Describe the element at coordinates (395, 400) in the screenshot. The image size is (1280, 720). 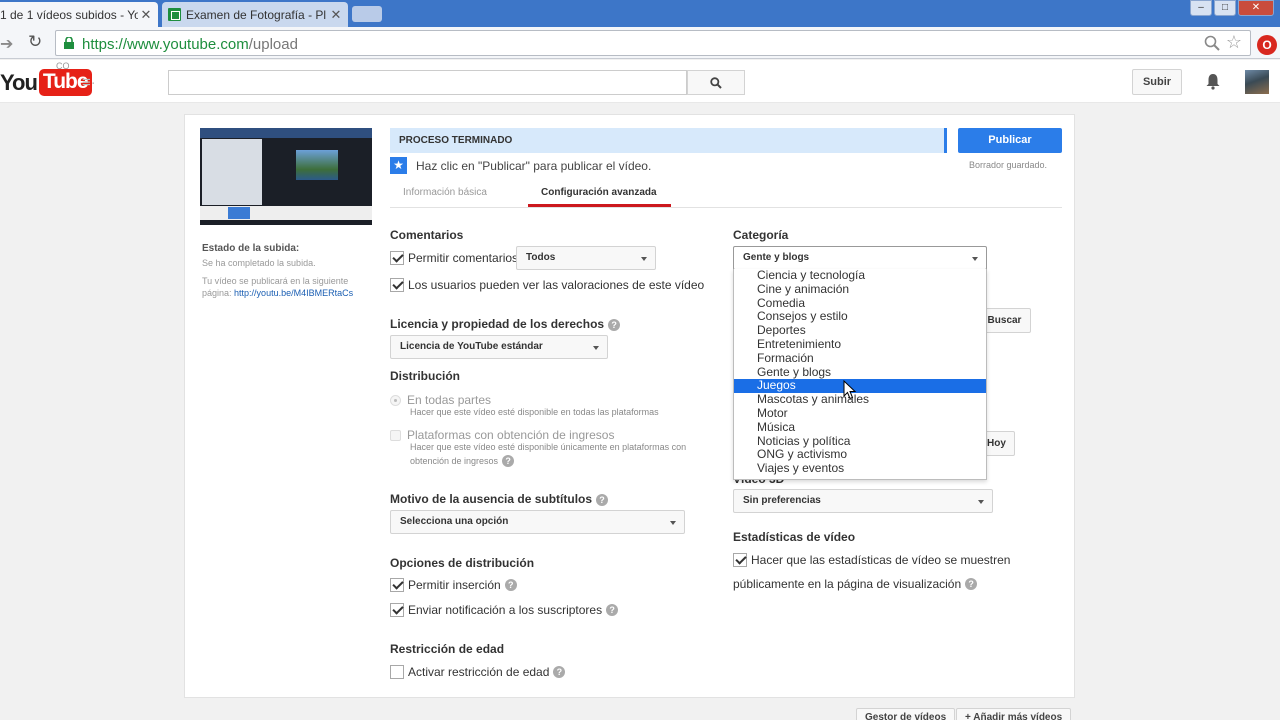
I see `radio-everywhere` at that location.